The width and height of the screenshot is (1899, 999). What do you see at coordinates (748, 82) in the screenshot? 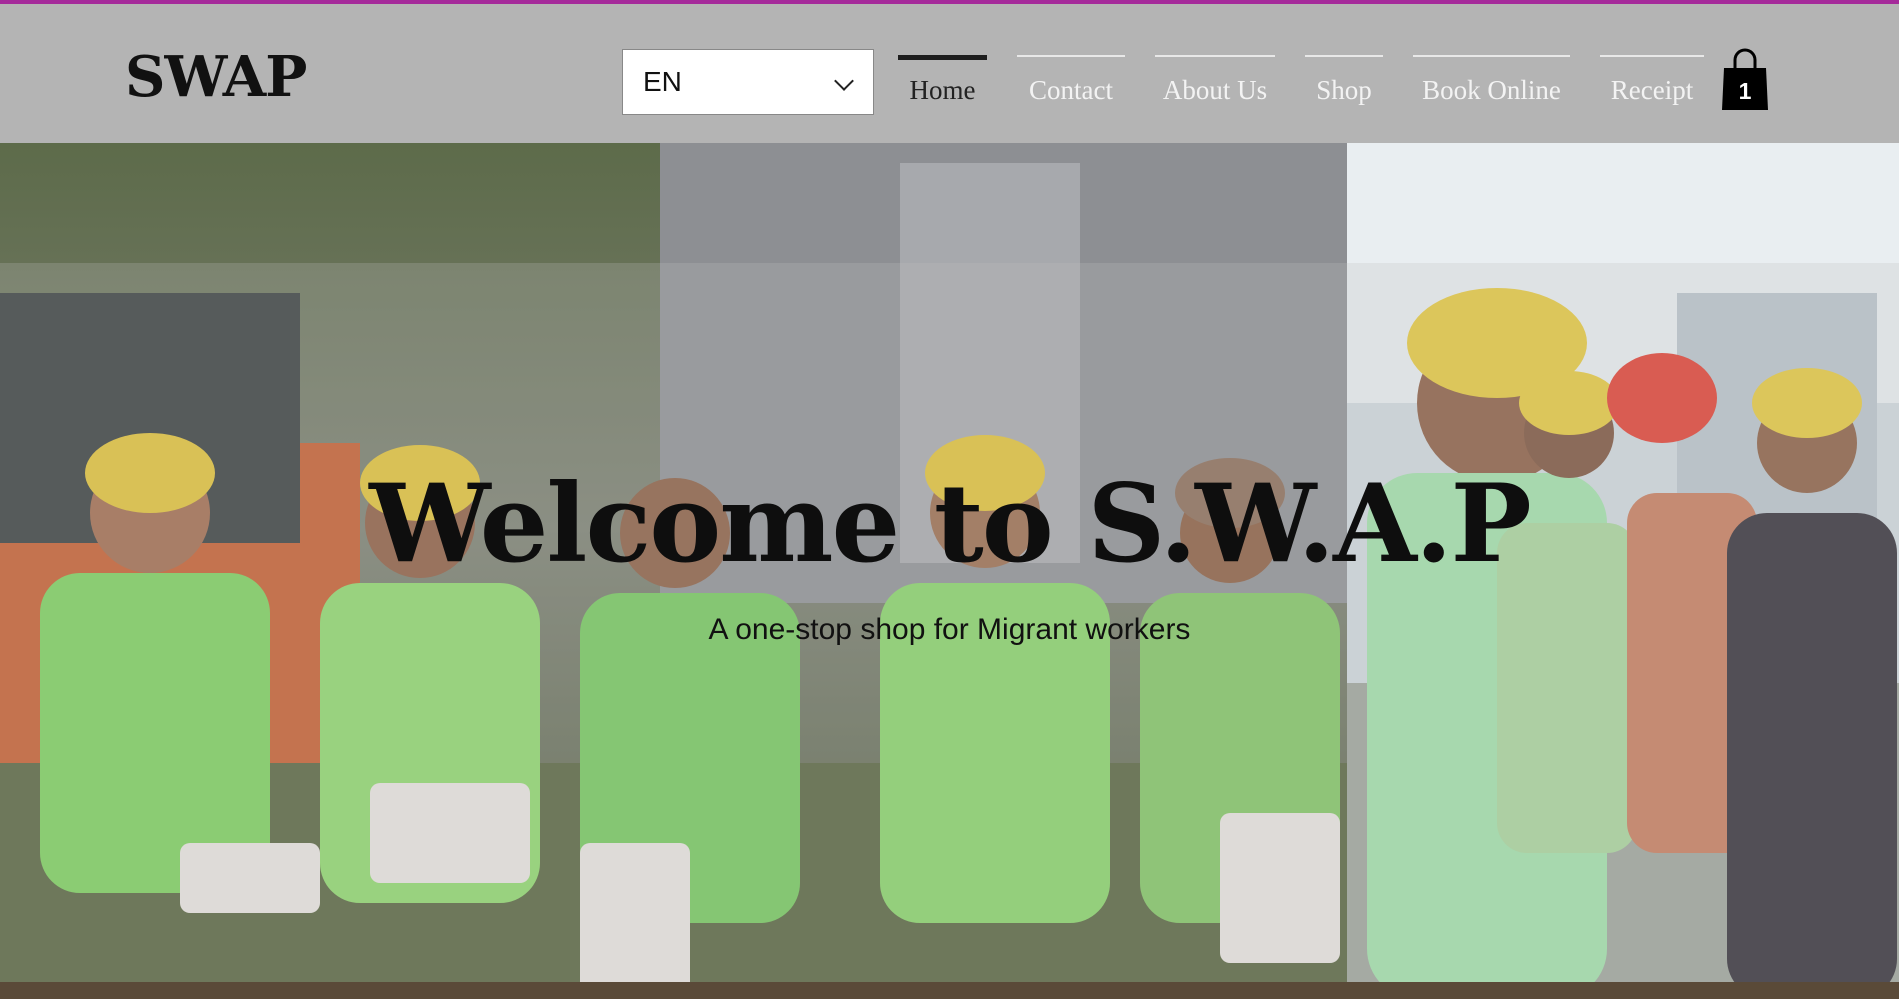
I see `language-selector: EN` at bounding box center [748, 82].